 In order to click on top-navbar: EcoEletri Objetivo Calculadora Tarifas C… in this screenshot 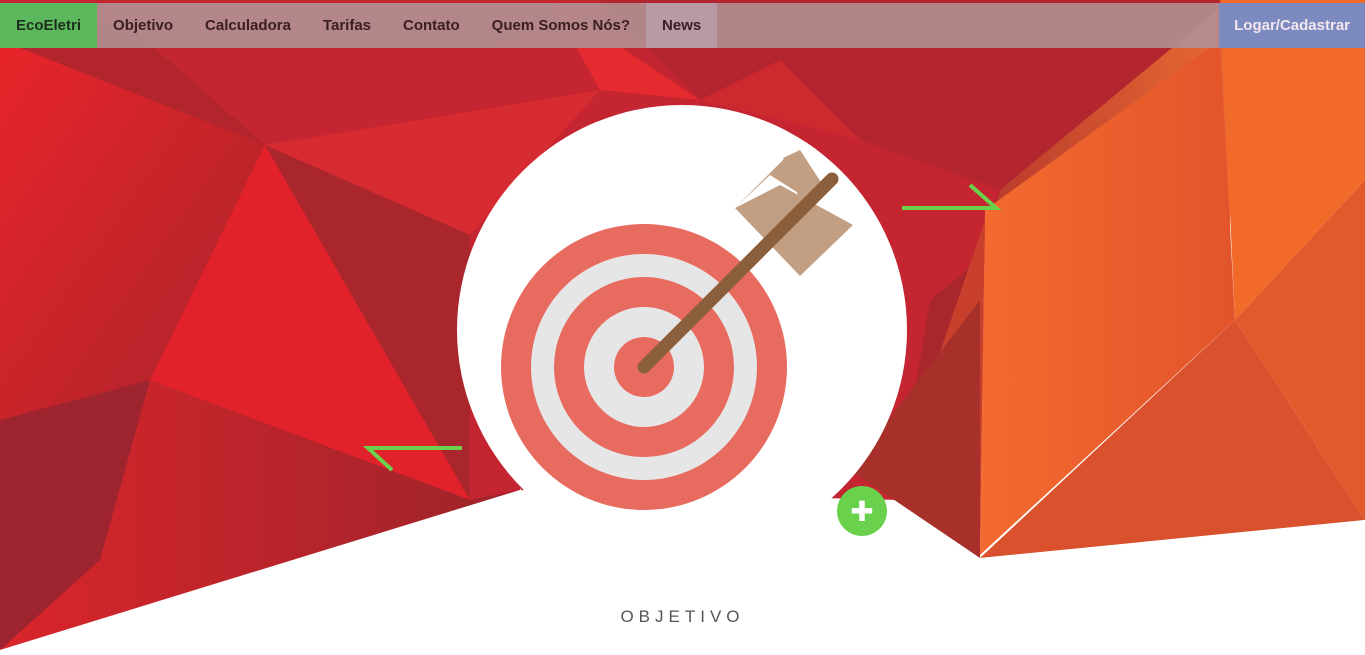, I will do `click(682, 25)`.